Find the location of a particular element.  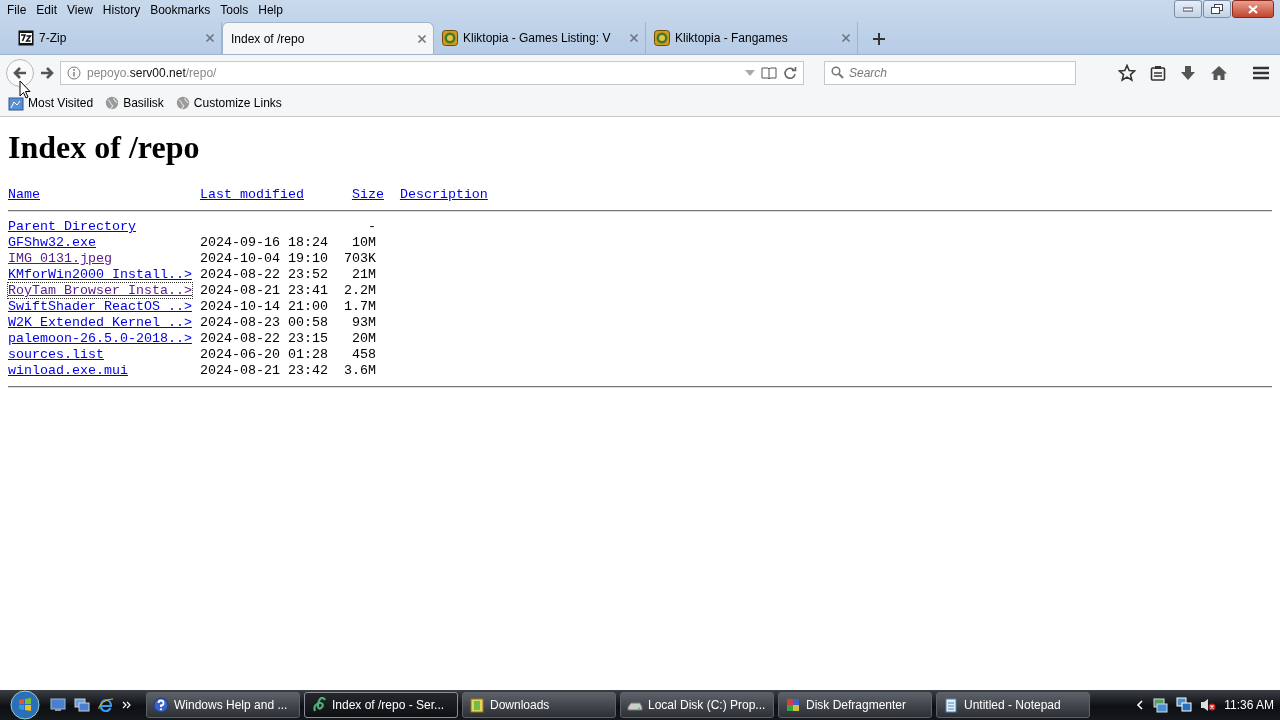

browser-e-icon is located at coordinates (106, 705).